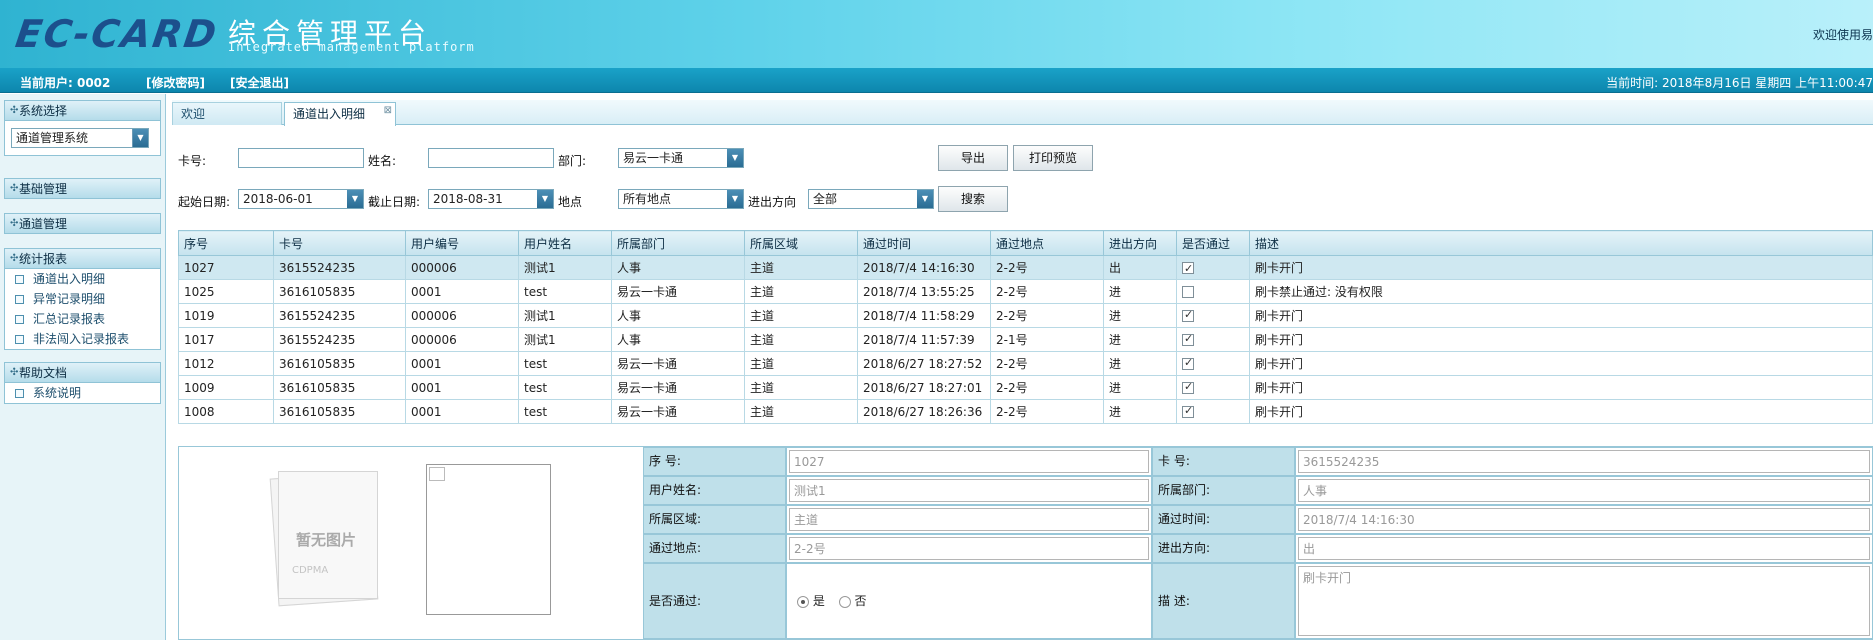 This screenshot has width=1873, height=640. Describe the element at coordinates (462, 243) in the screenshot. I see `column-header: 用户编号` at that location.